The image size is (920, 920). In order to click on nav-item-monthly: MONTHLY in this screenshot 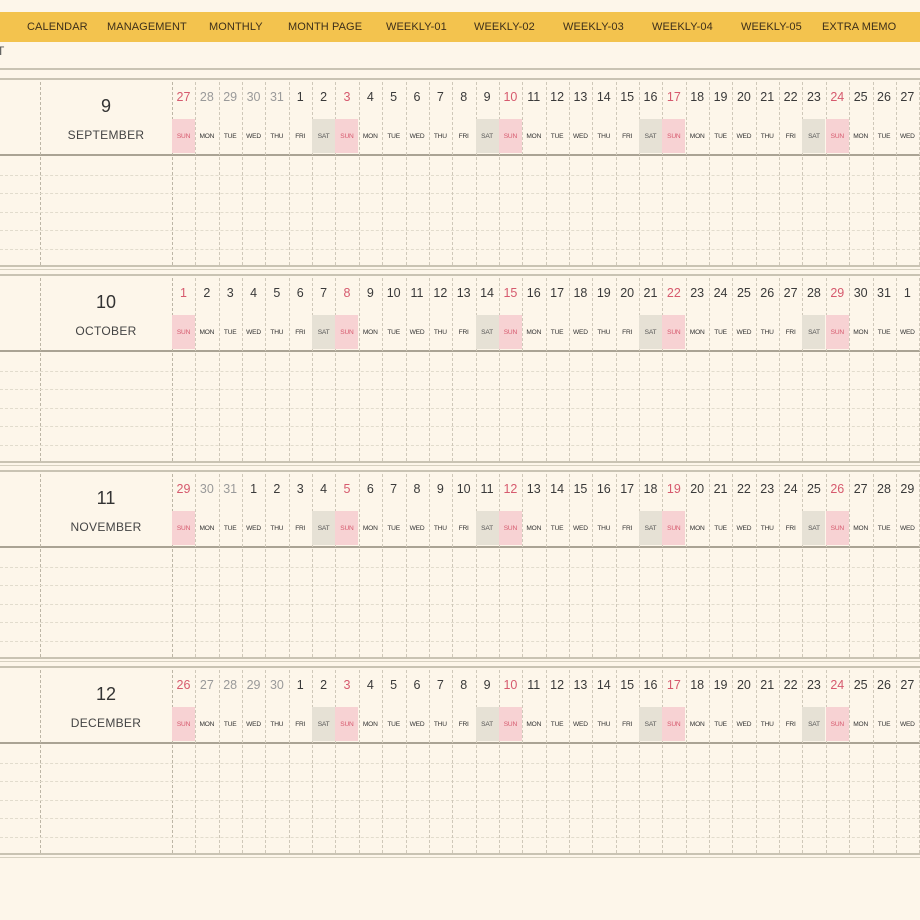, I will do `click(236, 27)`.